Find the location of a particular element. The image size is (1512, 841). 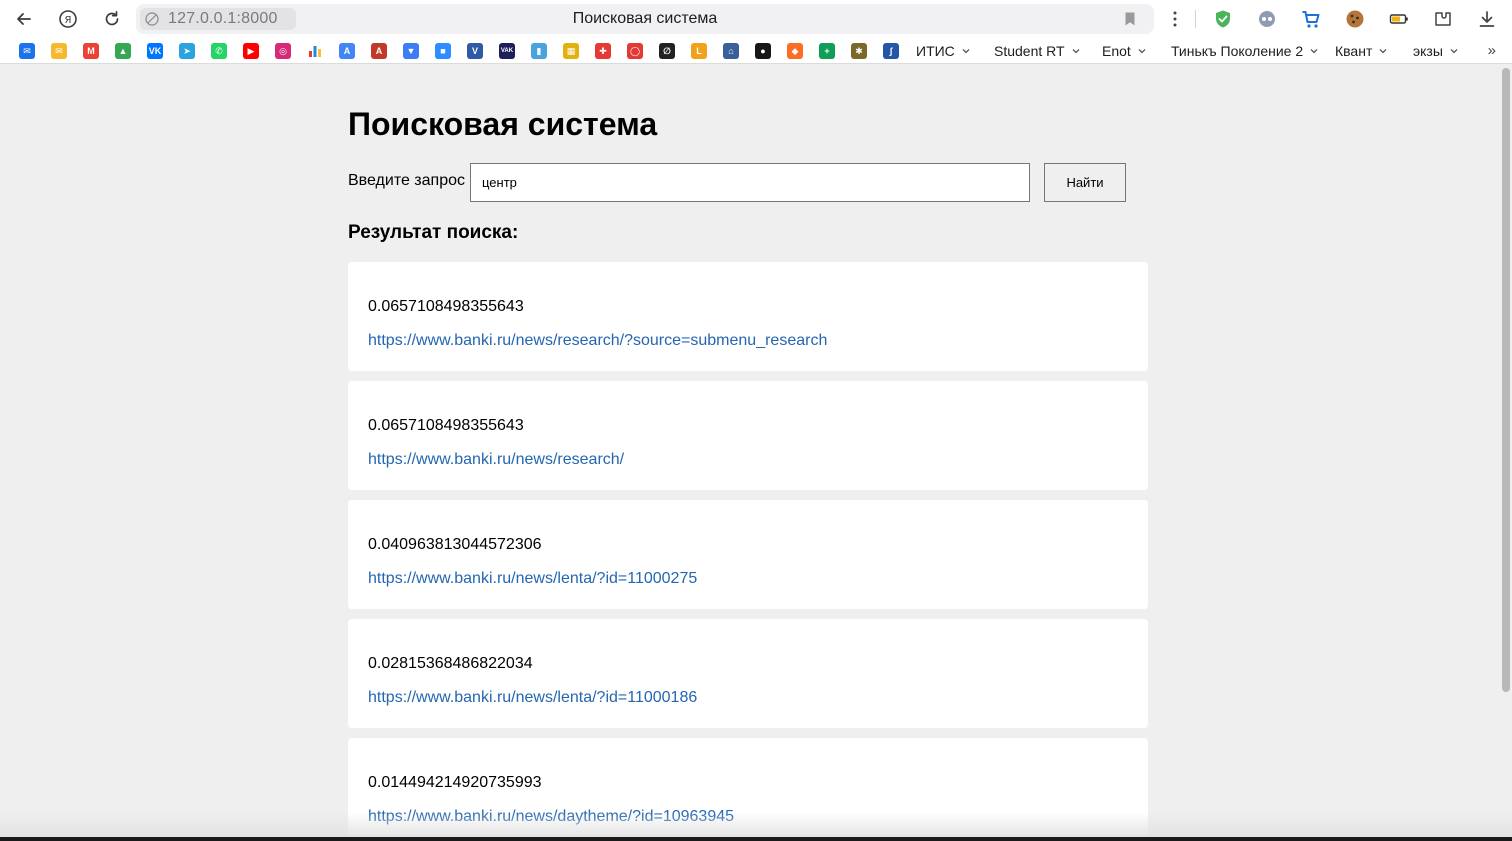

bookmark-folder-enot: Enot is located at coordinates (1124, 51).